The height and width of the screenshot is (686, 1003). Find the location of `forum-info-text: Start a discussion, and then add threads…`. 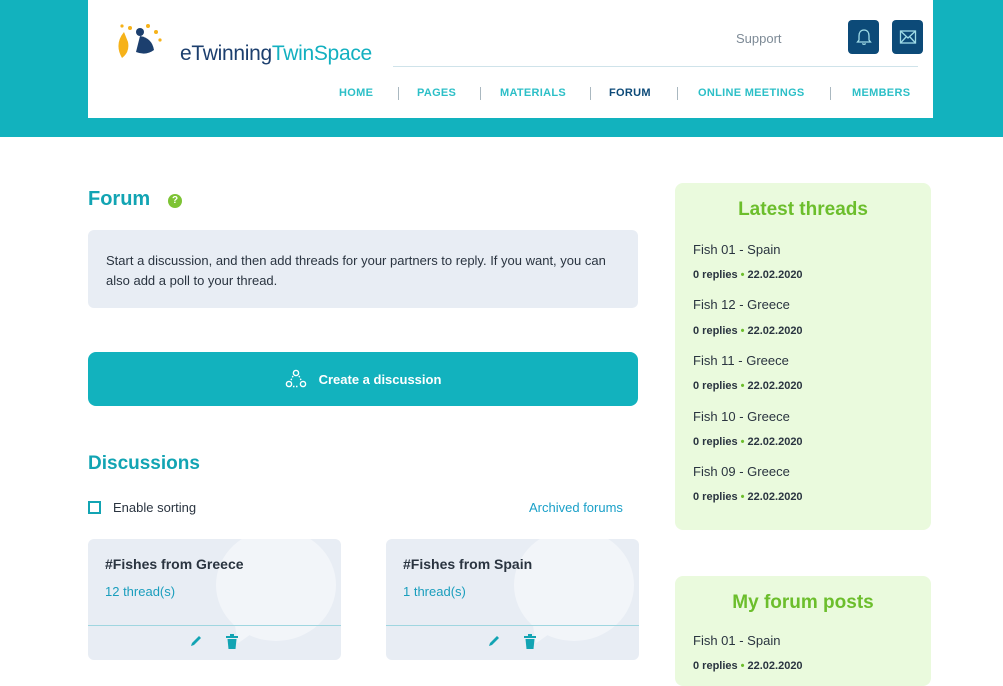

forum-info-text: Start a discussion, and then add threads… is located at coordinates (356, 270).